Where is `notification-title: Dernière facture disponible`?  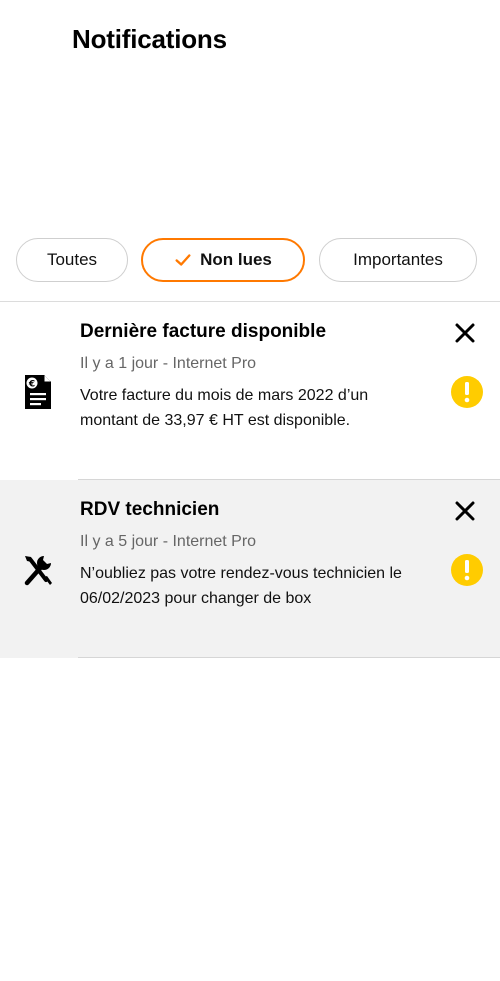
notification-title: Dernière facture disponible is located at coordinates (203, 331).